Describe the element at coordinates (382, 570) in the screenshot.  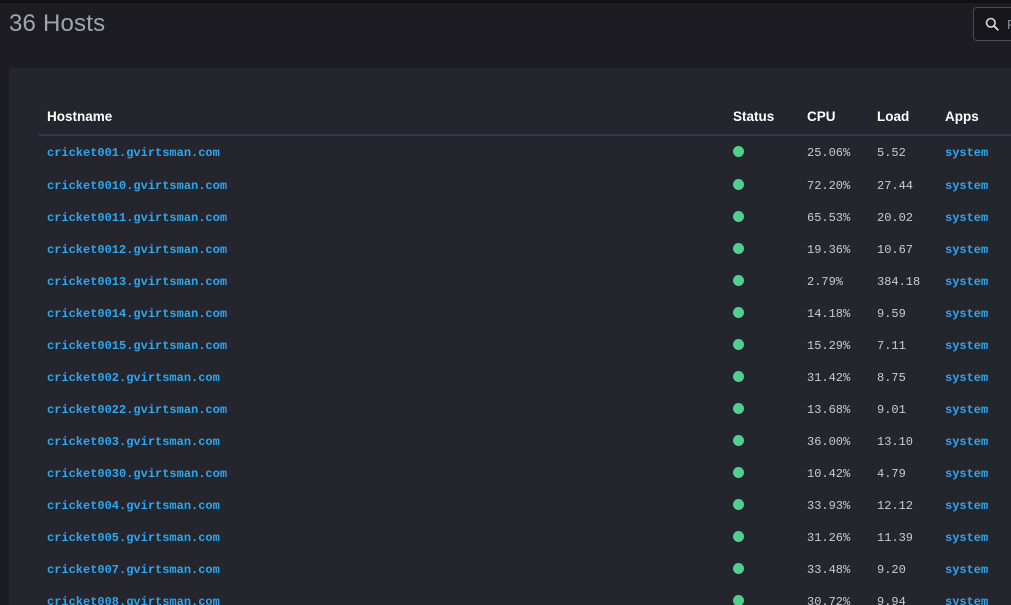
I see `hostname-cell: cricket007.gvirtsman.com` at that location.